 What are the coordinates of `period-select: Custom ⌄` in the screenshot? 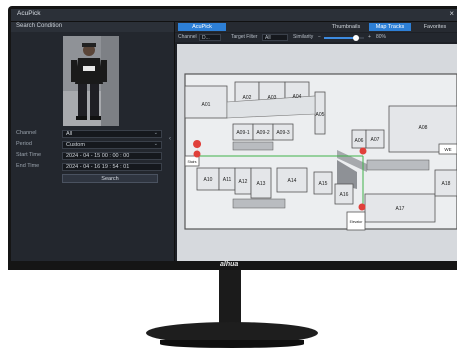 It's located at (112, 145).